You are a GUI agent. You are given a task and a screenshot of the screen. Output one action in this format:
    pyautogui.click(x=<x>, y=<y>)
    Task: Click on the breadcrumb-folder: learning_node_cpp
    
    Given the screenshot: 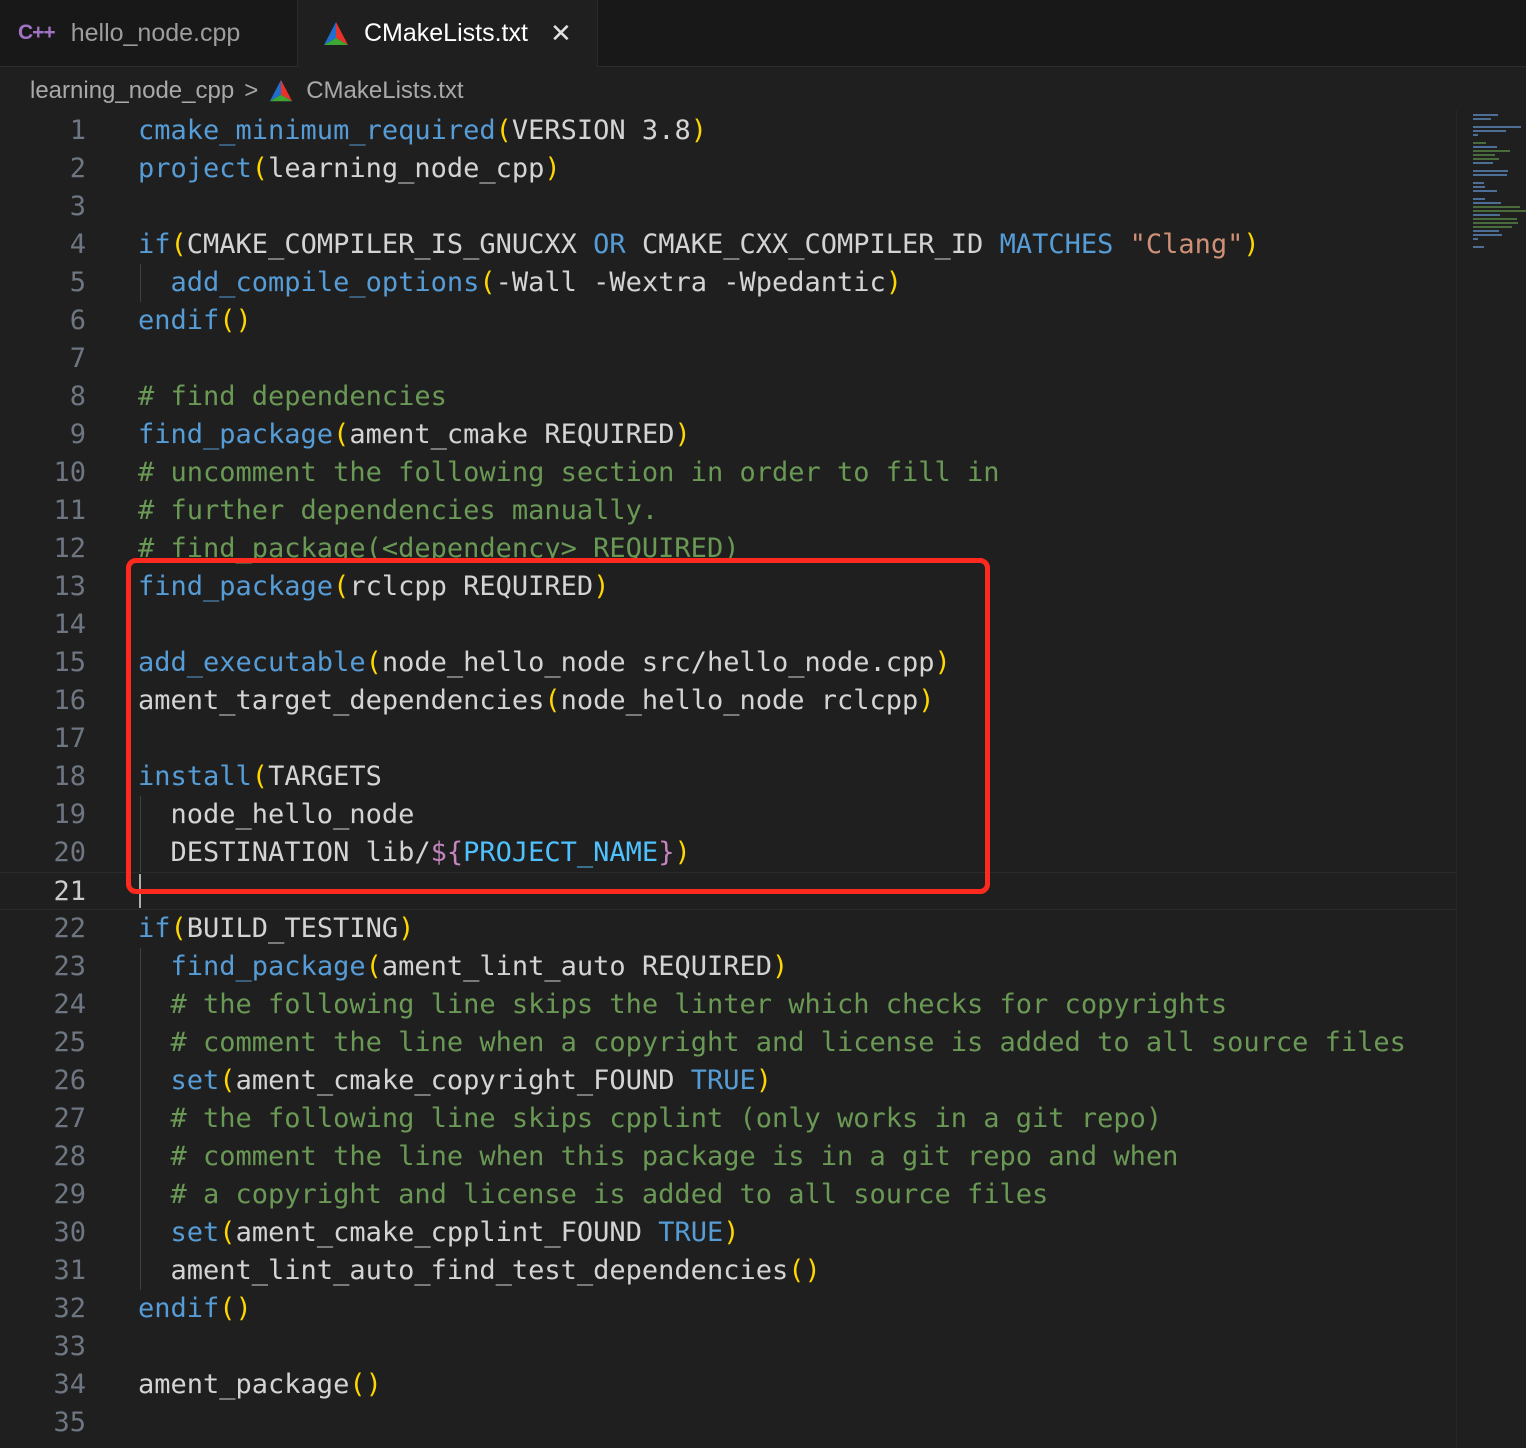 What is the action you would take?
    pyautogui.click(x=132, y=91)
    